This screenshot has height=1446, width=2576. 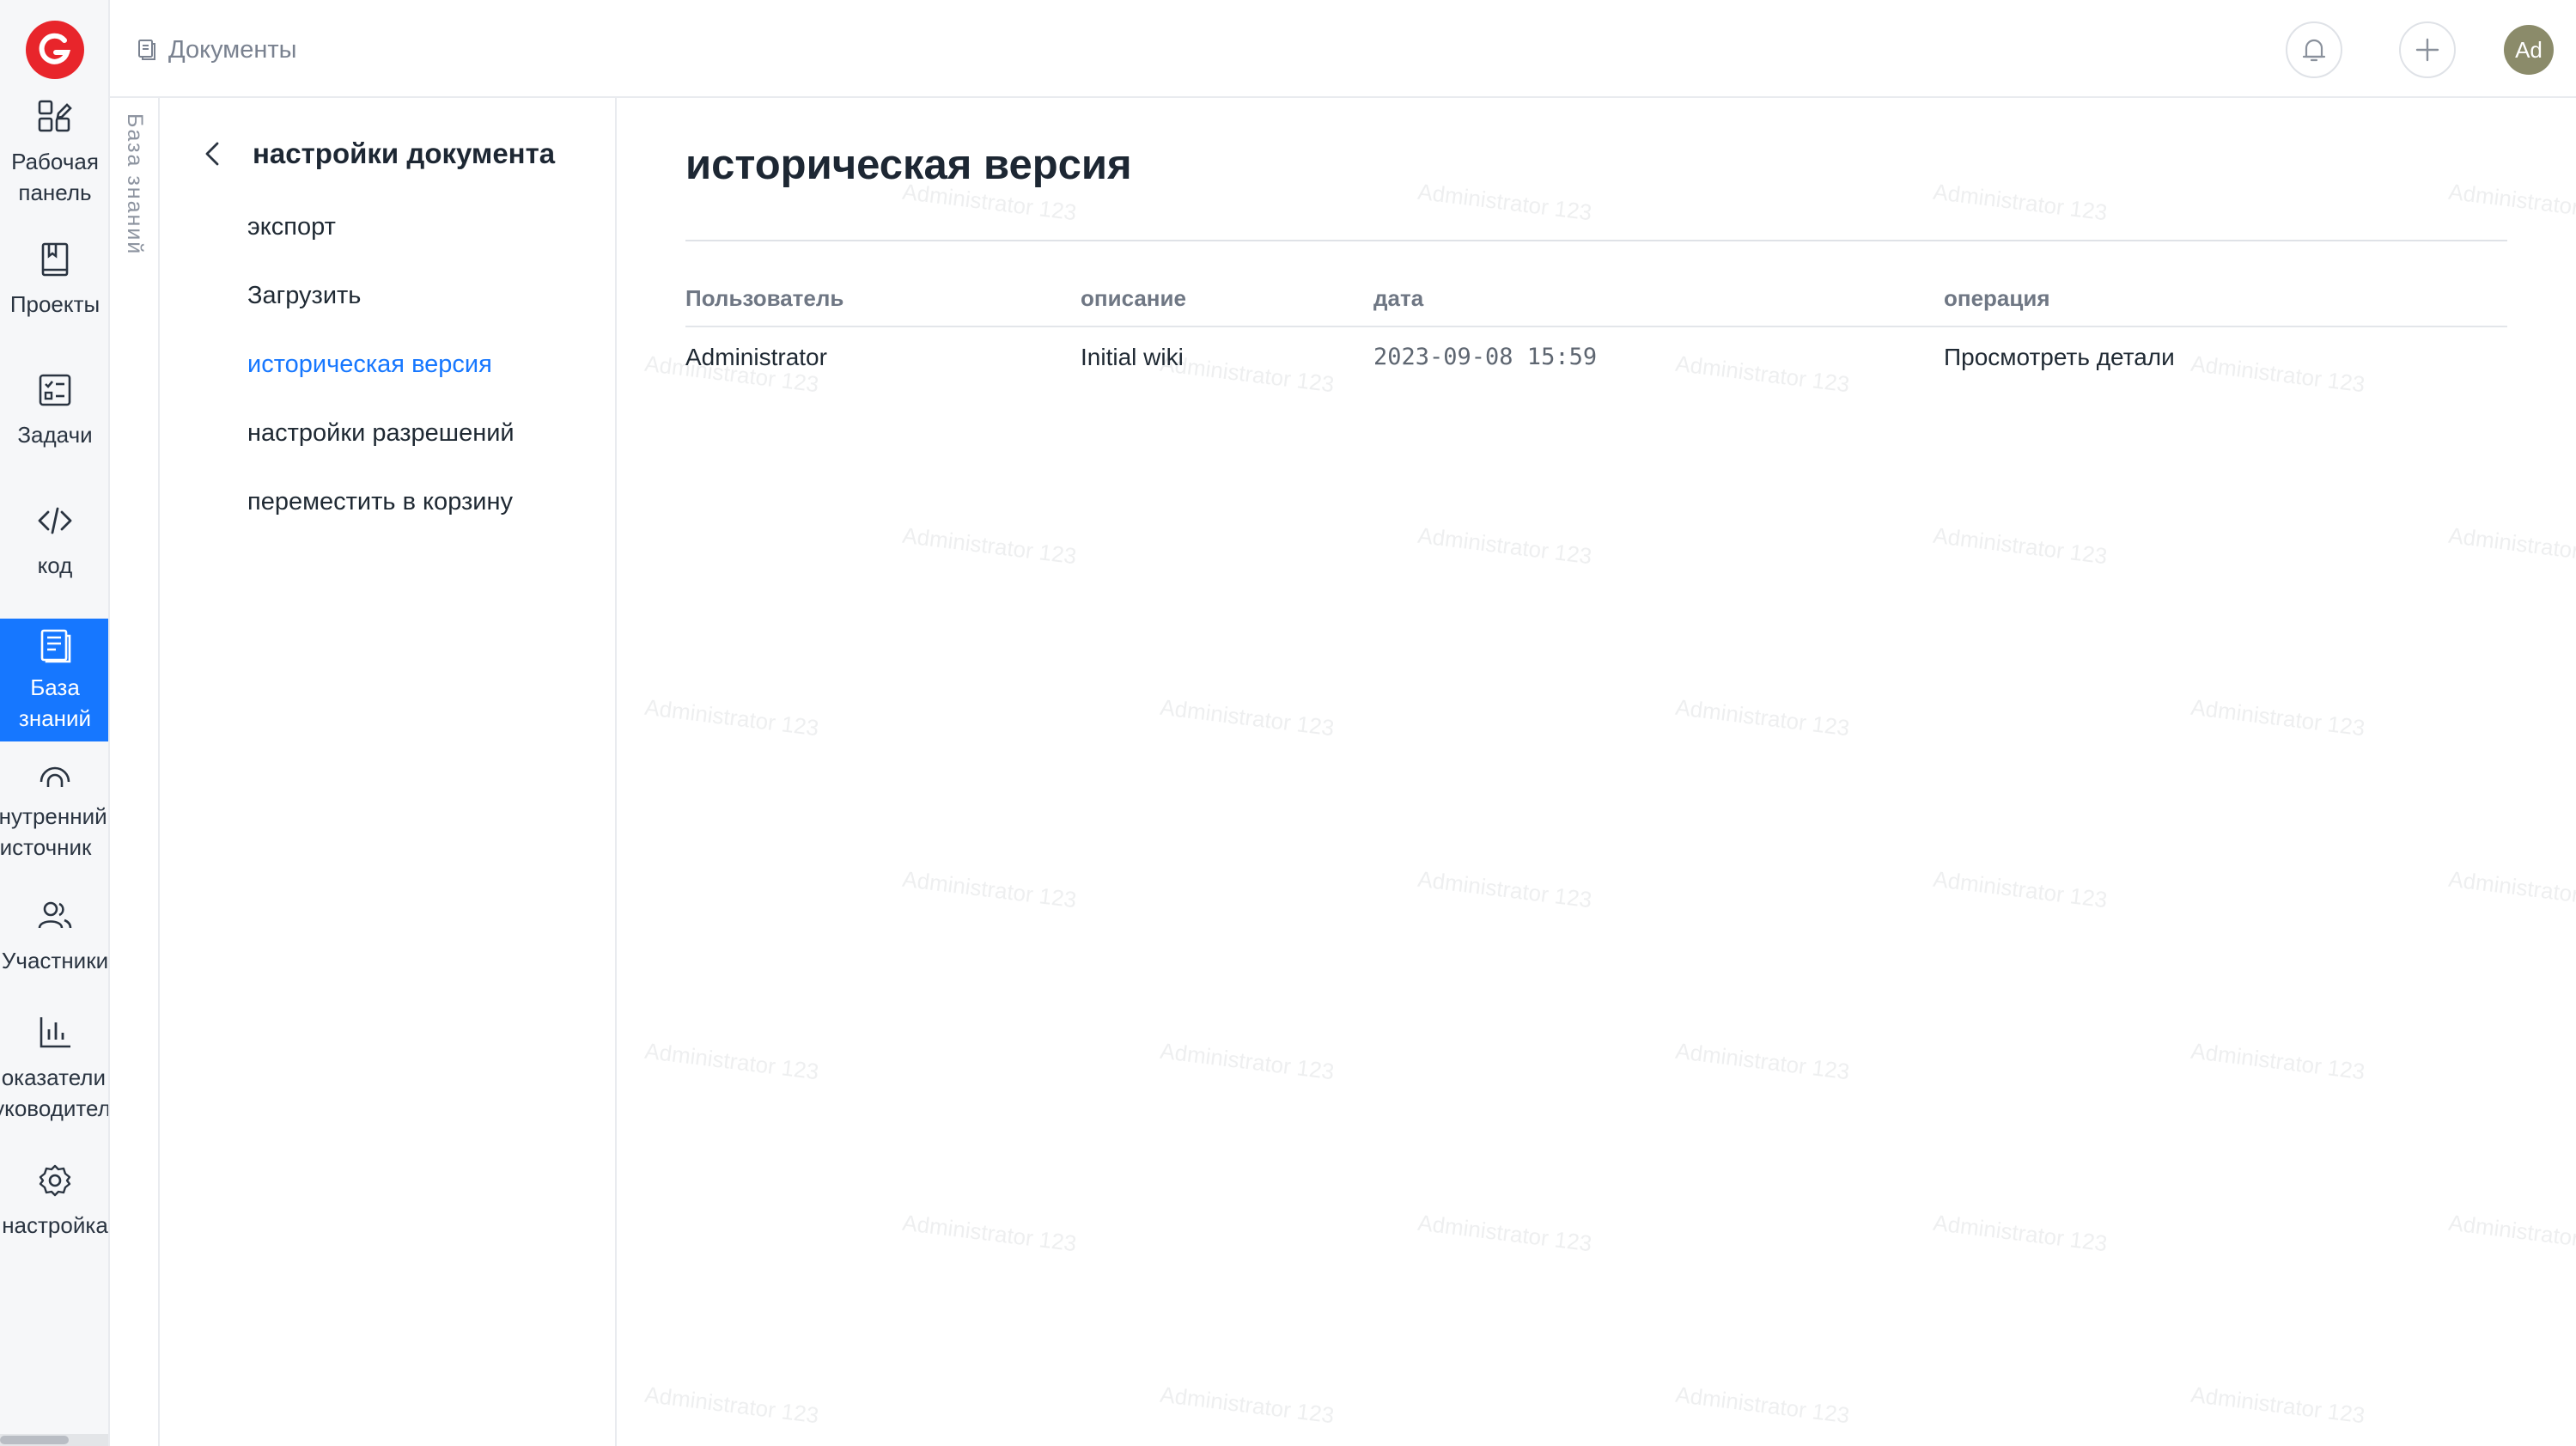 What do you see at coordinates (135, 184) in the screenshot?
I see `strip-label: База знаний` at bounding box center [135, 184].